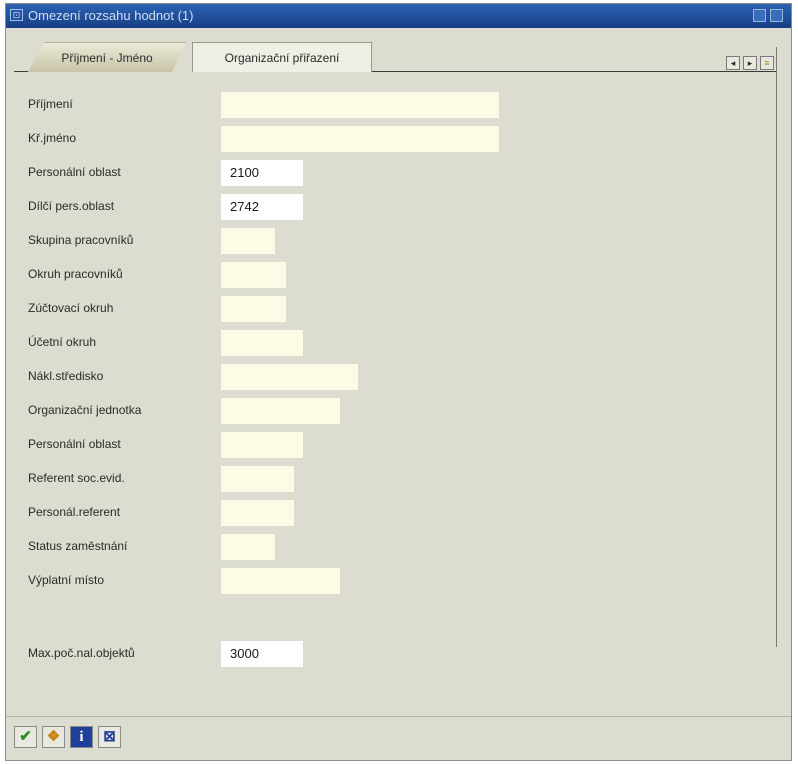 This screenshot has width=798, height=764. Describe the element at coordinates (398, 411) in the screenshot. I see `field-row: Organizační jednotka` at that location.